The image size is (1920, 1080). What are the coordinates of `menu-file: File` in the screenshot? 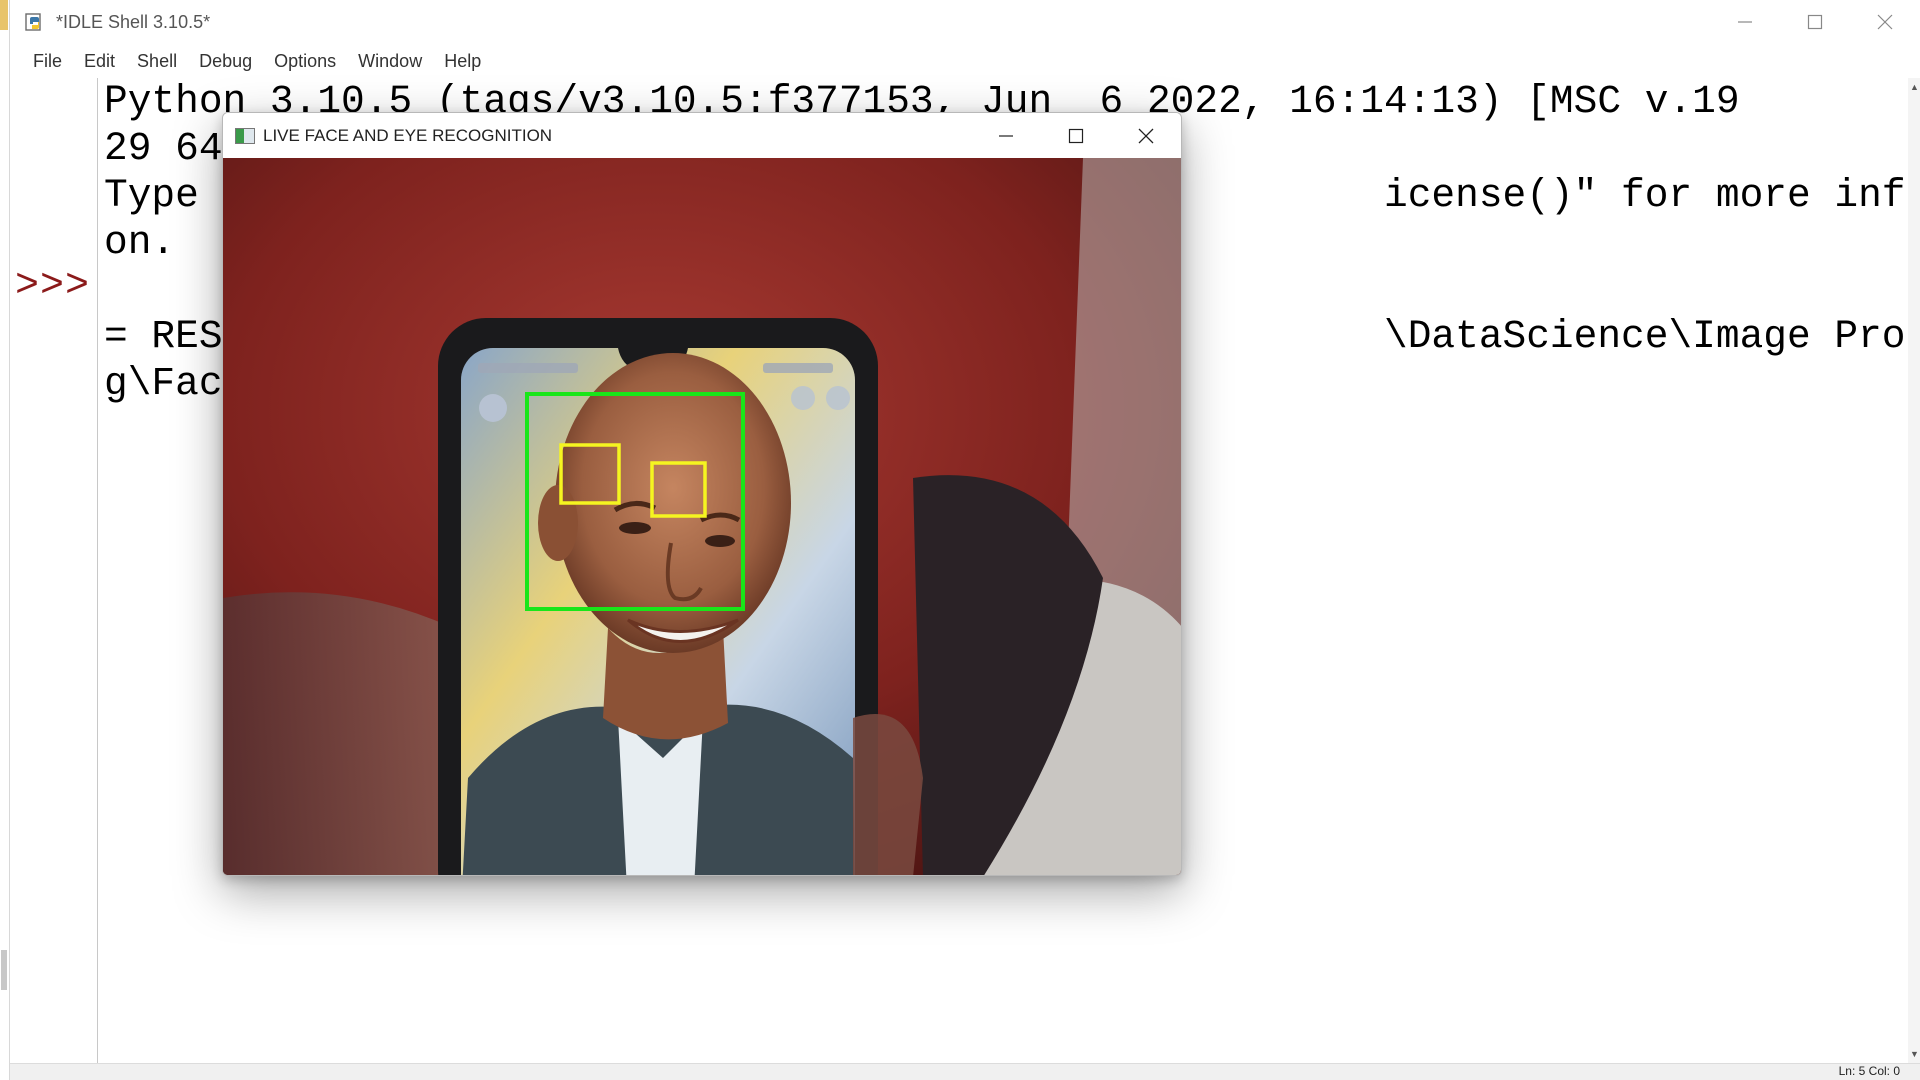 It's located at (47, 61).